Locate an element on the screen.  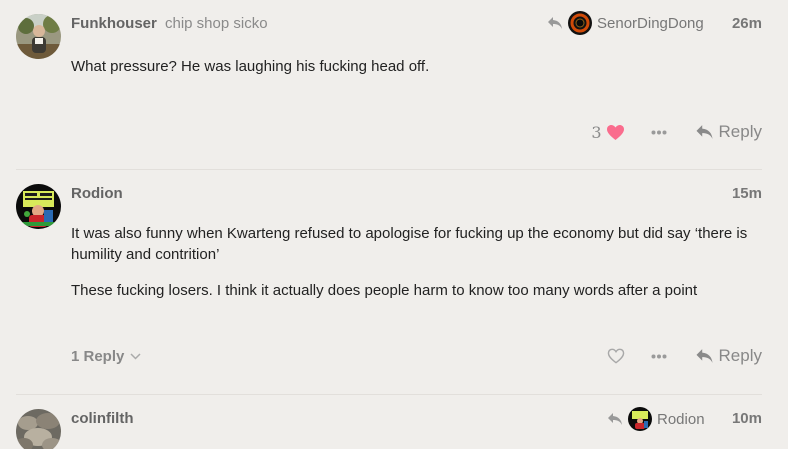
username: colinfilth is located at coordinates (102, 418).